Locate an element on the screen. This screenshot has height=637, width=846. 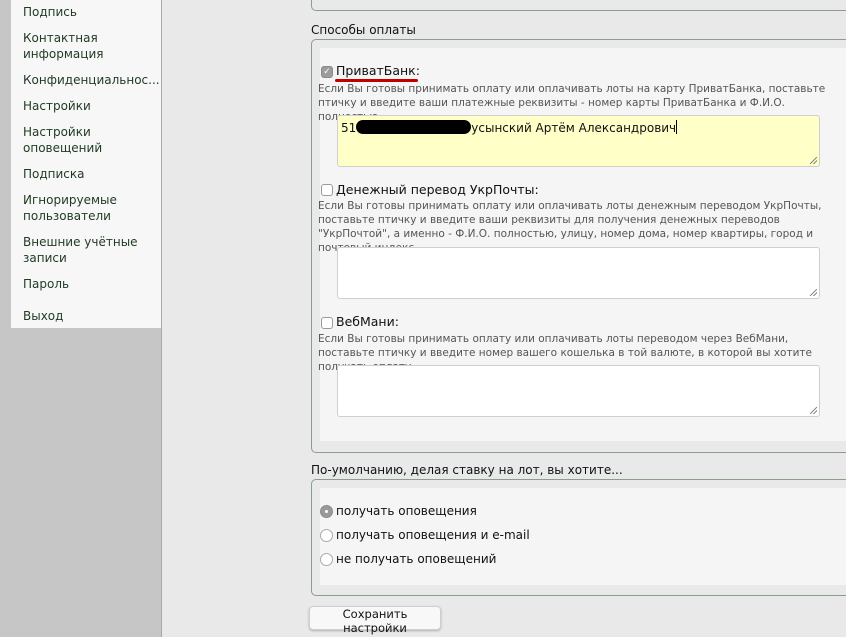
sidebar-item-contact: Контактная информация is located at coordinates (78, 46).